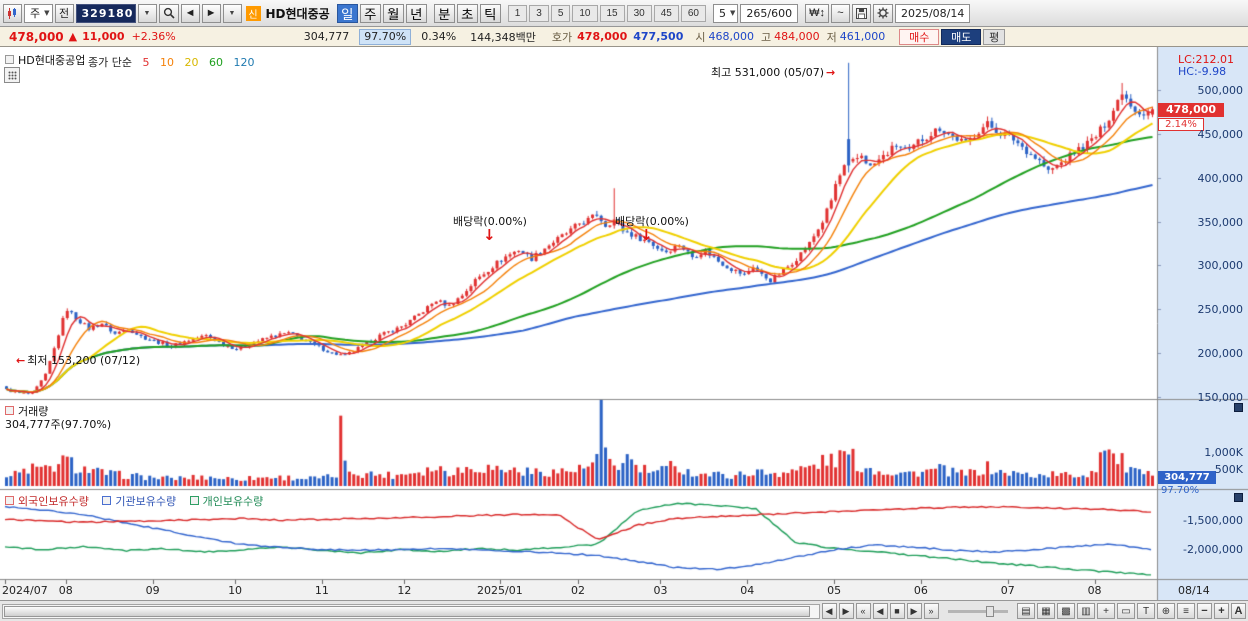  What do you see at coordinates (147, 13) in the screenshot?
I see `code-dropdown-button: ▼` at bounding box center [147, 13].